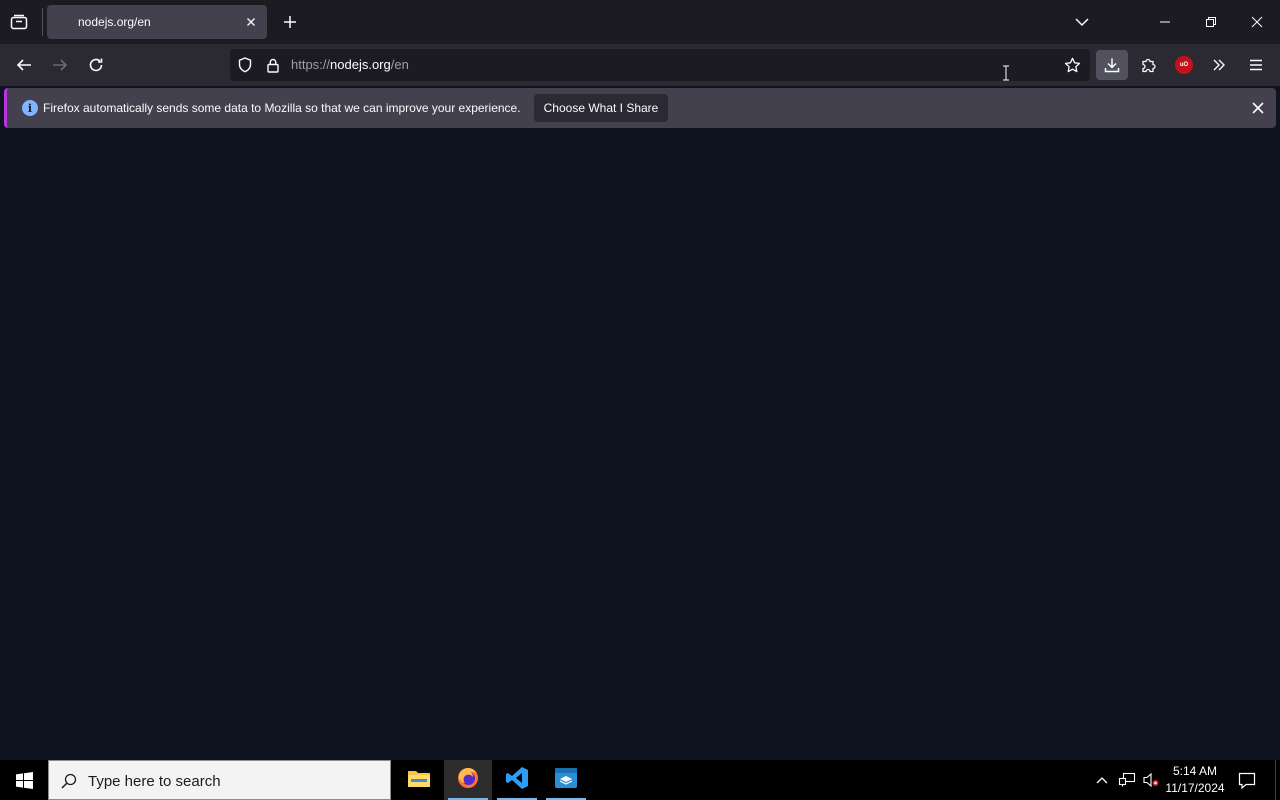  Describe the element at coordinates (157, 22) in the screenshot. I see `browser-tab: nodejs.org/en` at that location.